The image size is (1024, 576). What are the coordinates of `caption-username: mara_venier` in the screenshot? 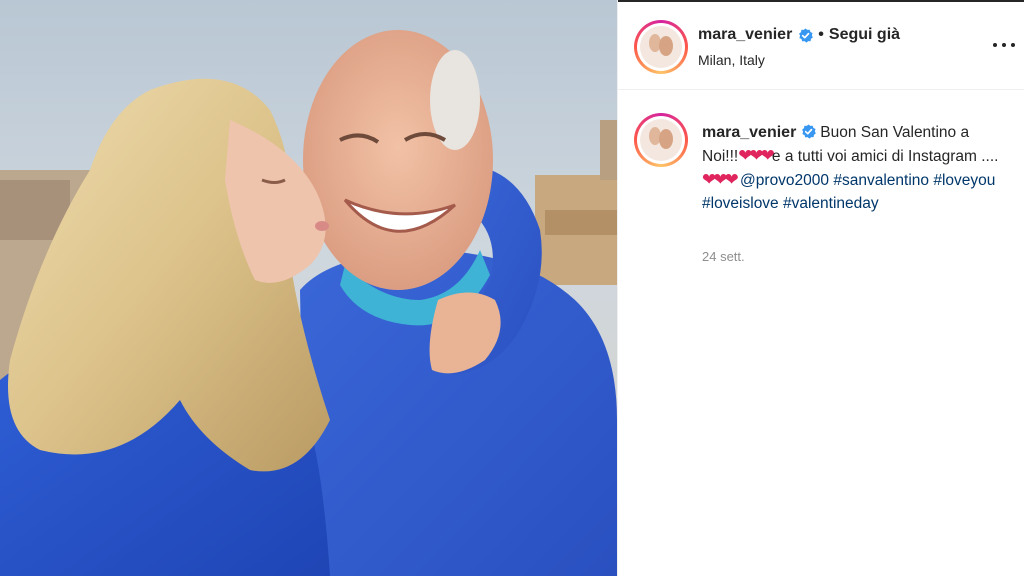 It's located at (749, 132).